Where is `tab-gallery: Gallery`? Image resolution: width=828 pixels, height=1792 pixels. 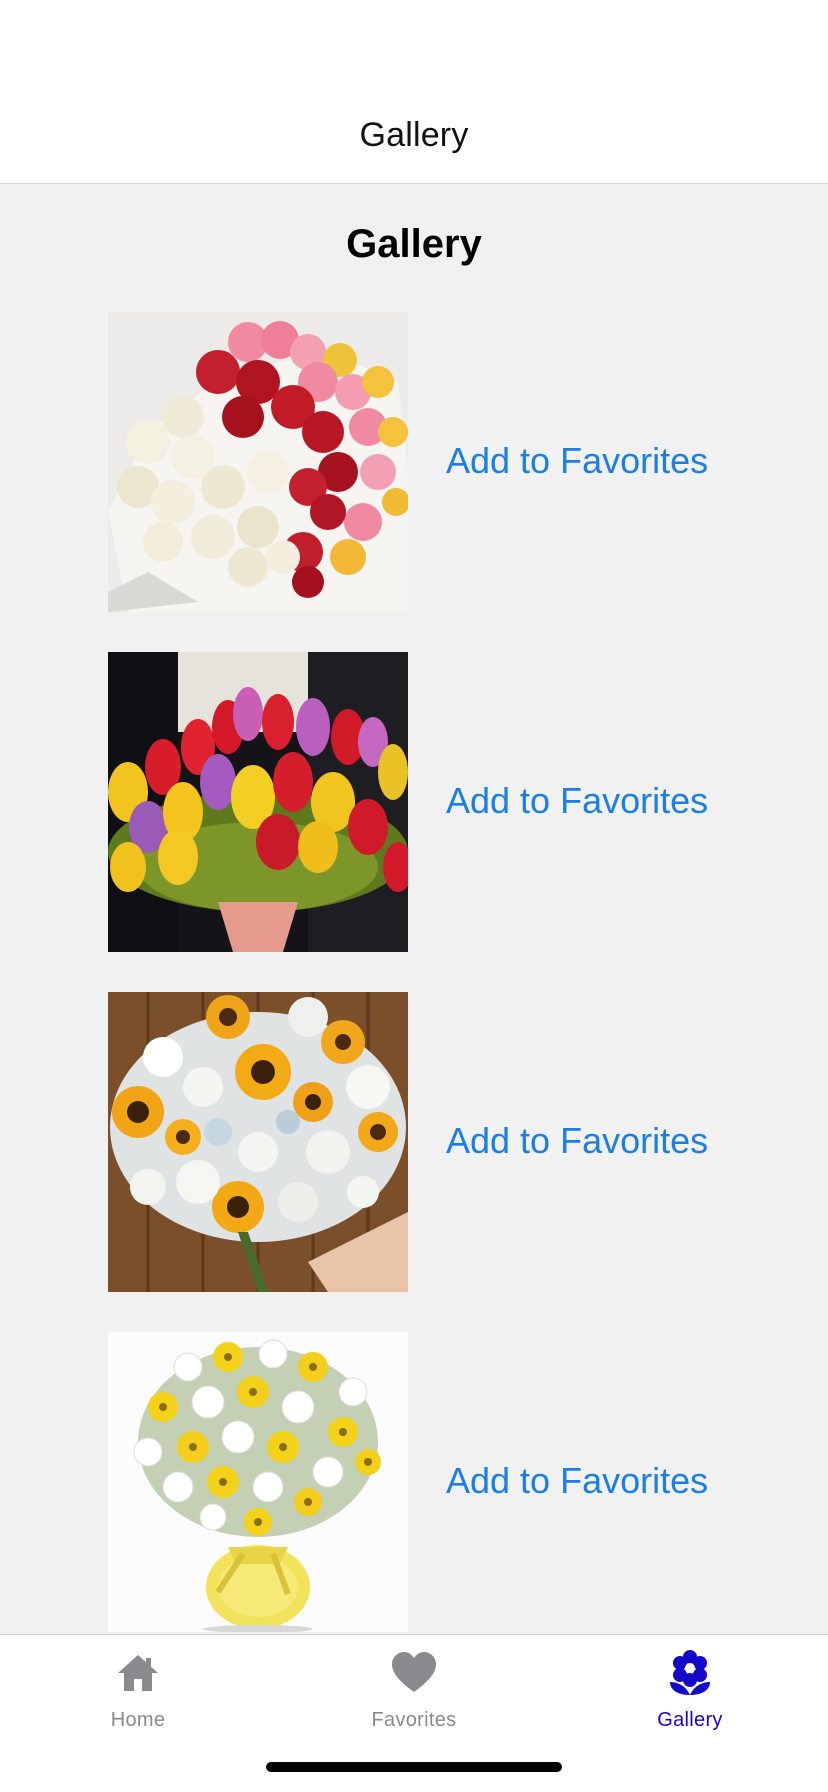
tab-gallery: Gallery is located at coordinates (690, 1690).